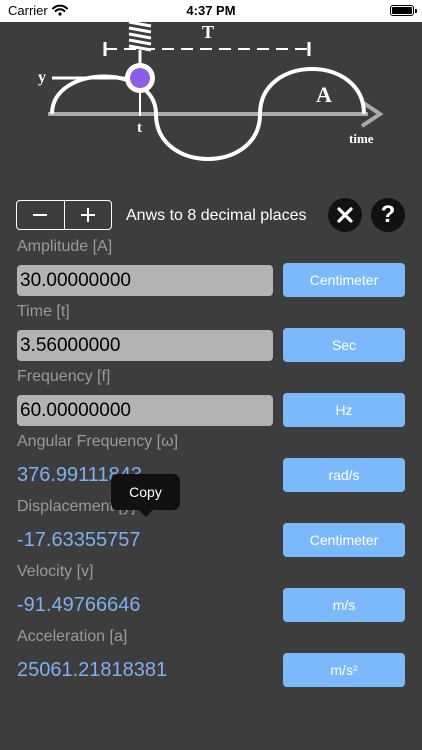 The width and height of the screenshot is (422, 750). Describe the element at coordinates (145, 410) in the screenshot. I see `frequency-input: 60.00000000` at that location.